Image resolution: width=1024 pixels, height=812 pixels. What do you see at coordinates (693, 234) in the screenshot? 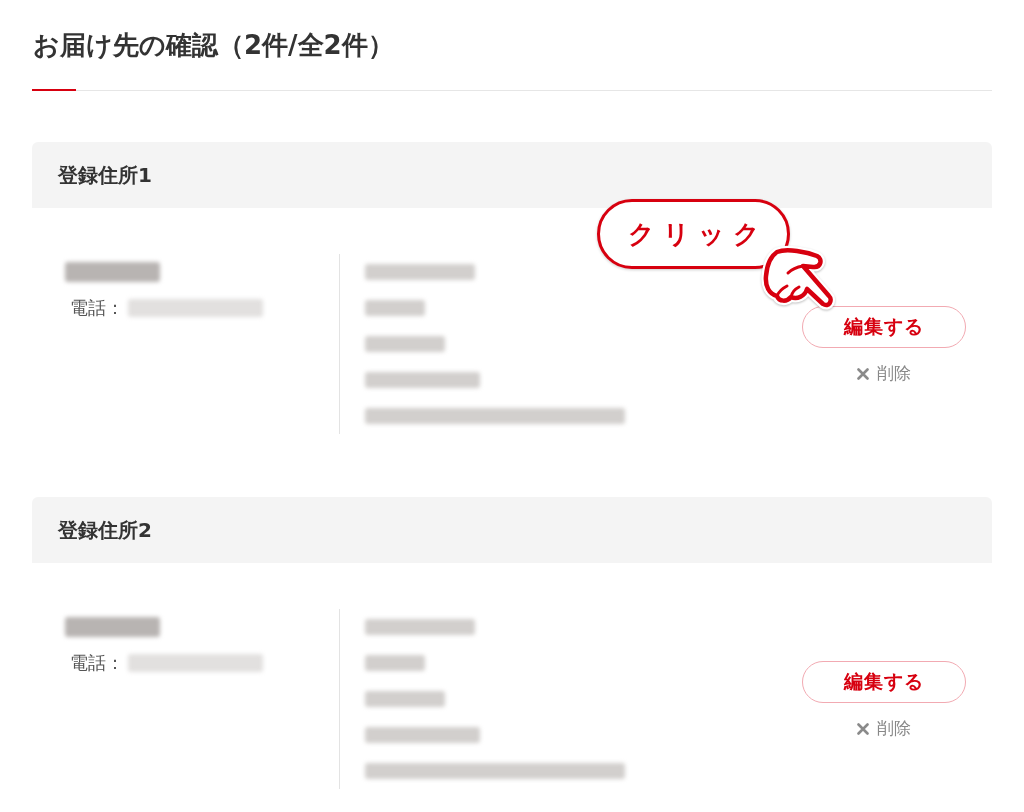
I see `click-callout: クリック` at bounding box center [693, 234].